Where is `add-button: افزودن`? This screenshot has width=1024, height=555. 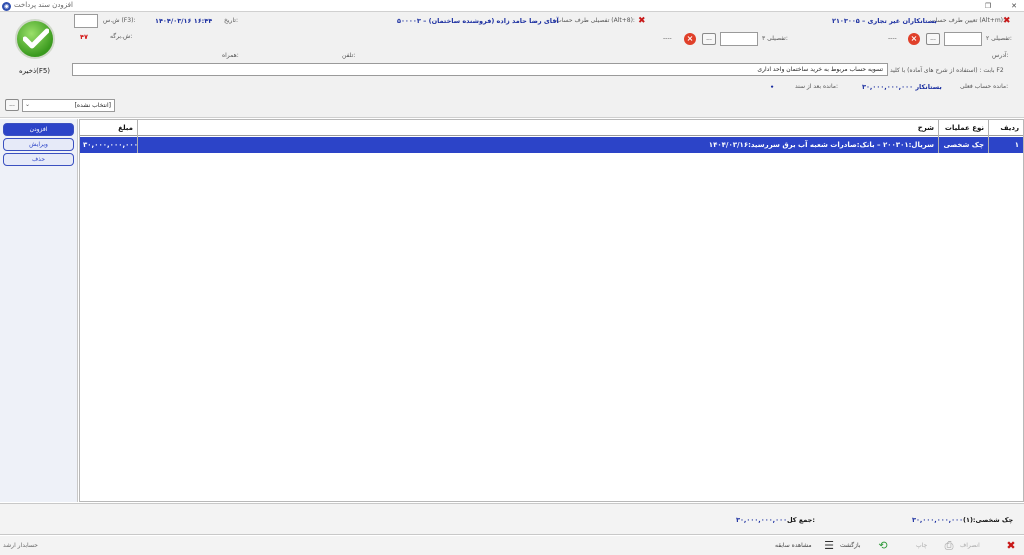
add-button: افزودن is located at coordinates (38, 129).